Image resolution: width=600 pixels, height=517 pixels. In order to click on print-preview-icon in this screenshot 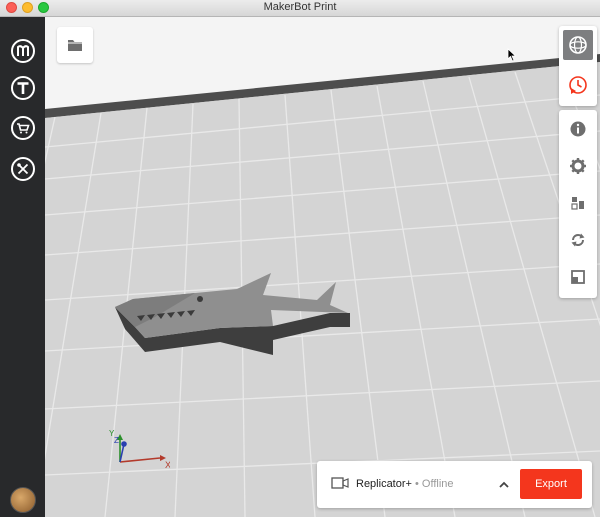, I will do `click(578, 85)`.